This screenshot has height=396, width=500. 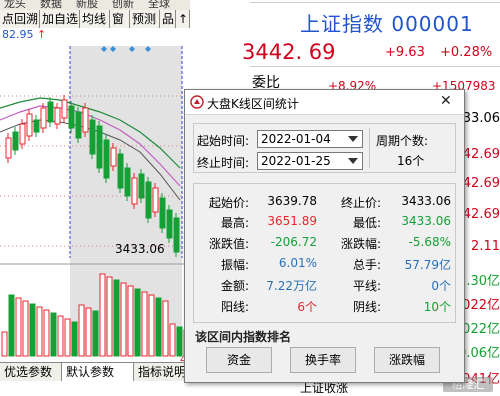 I want to click on rank-by-capital-button: 资金, so click(x=239, y=360).